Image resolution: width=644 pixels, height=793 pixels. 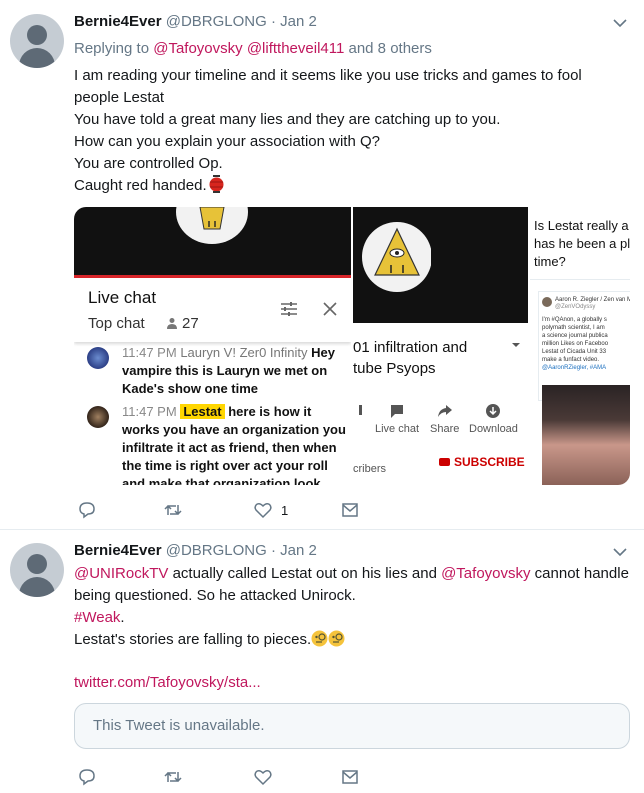 What do you see at coordinates (193, 639) in the screenshot?
I see `text-segment: Lestat's stories are falling to pieces.` at bounding box center [193, 639].